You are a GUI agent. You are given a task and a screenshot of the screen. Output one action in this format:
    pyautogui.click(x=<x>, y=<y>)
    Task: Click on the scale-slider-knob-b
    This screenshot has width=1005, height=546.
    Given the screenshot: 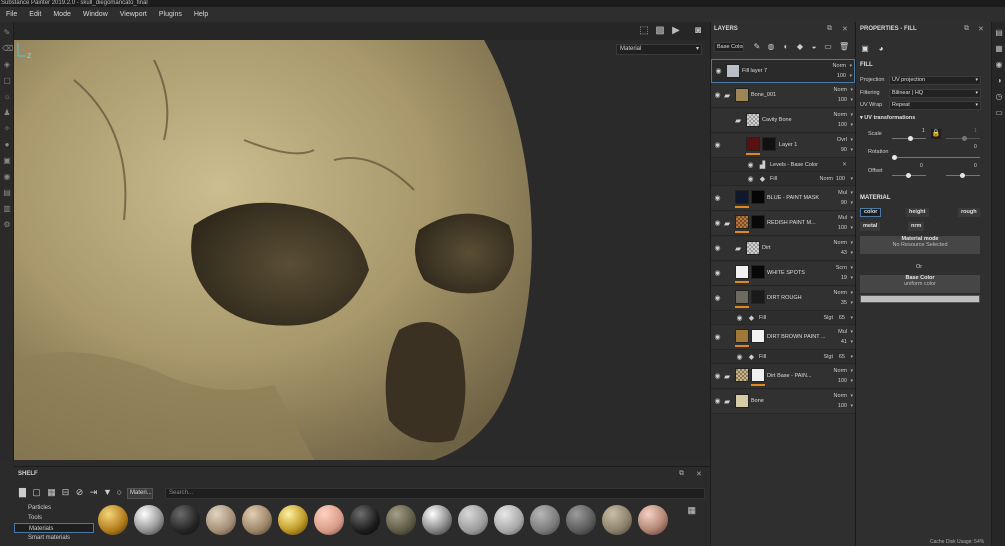 What is the action you would take?
    pyautogui.click(x=964, y=138)
    